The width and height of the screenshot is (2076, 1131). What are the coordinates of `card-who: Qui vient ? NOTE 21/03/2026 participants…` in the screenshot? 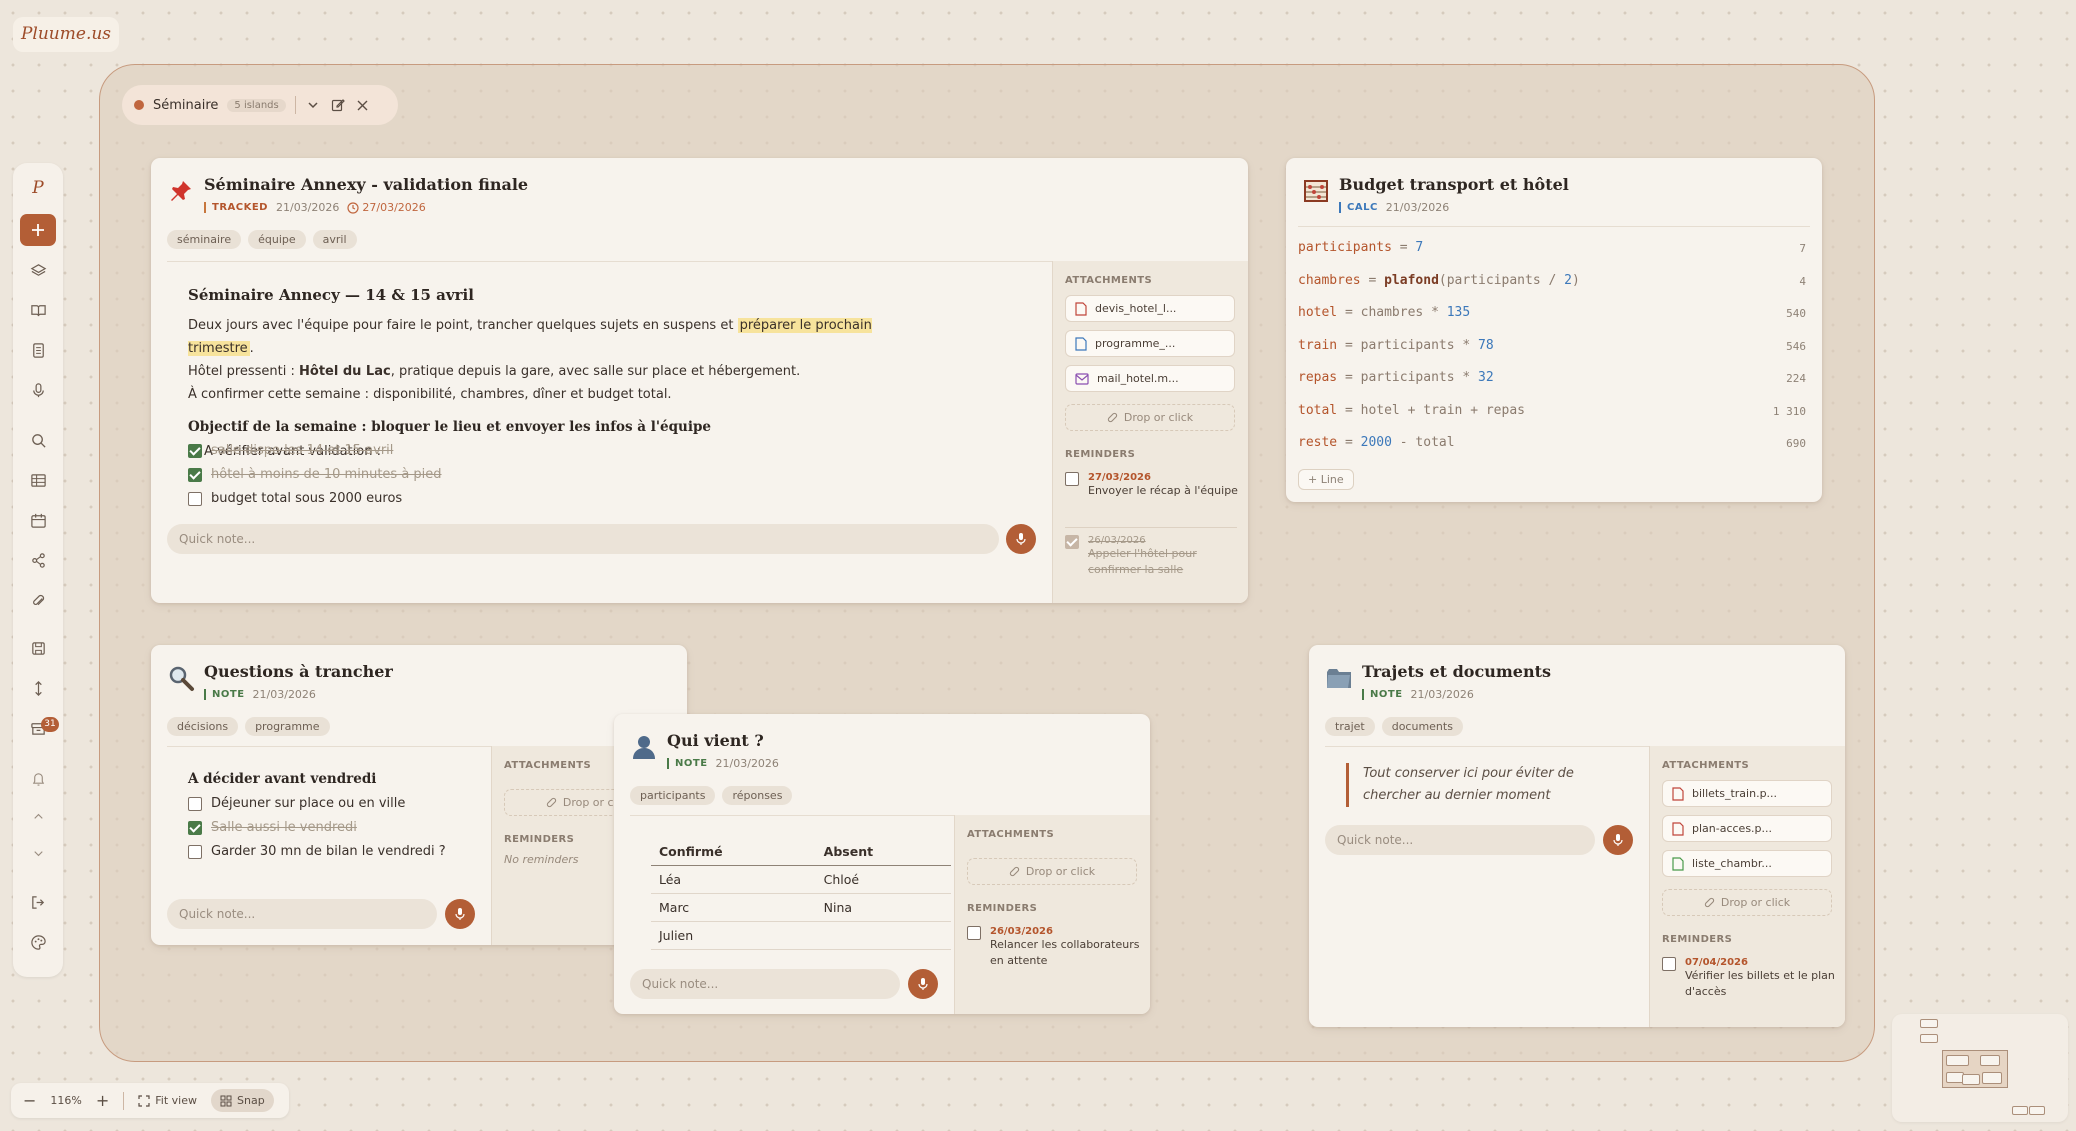 It's located at (882, 864).